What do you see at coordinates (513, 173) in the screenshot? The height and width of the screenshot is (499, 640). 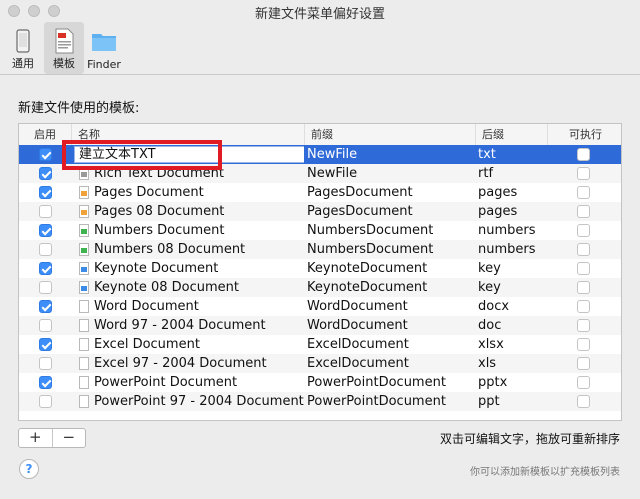 I see `suffix-cell: rtf` at bounding box center [513, 173].